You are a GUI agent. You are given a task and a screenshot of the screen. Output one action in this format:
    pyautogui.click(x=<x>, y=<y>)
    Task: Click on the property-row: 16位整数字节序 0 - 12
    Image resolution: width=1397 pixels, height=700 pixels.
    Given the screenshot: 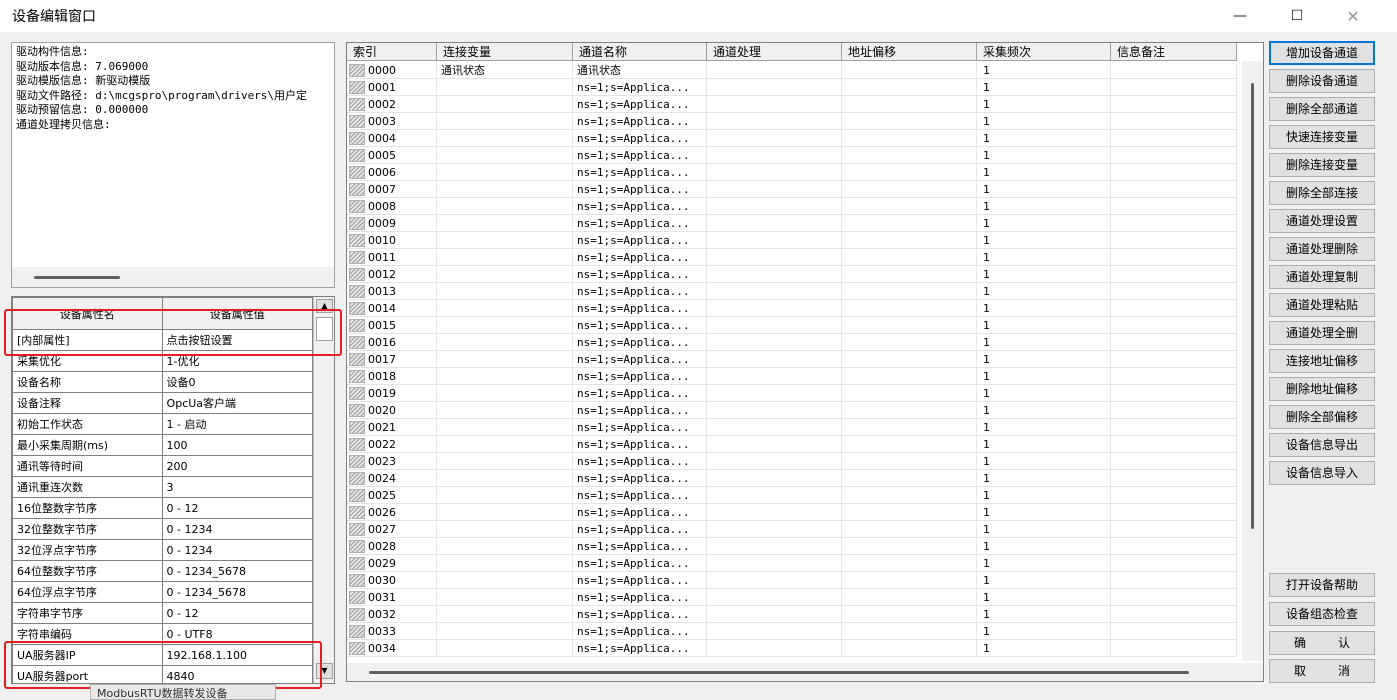 What is the action you would take?
    pyautogui.click(x=163, y=508)
    